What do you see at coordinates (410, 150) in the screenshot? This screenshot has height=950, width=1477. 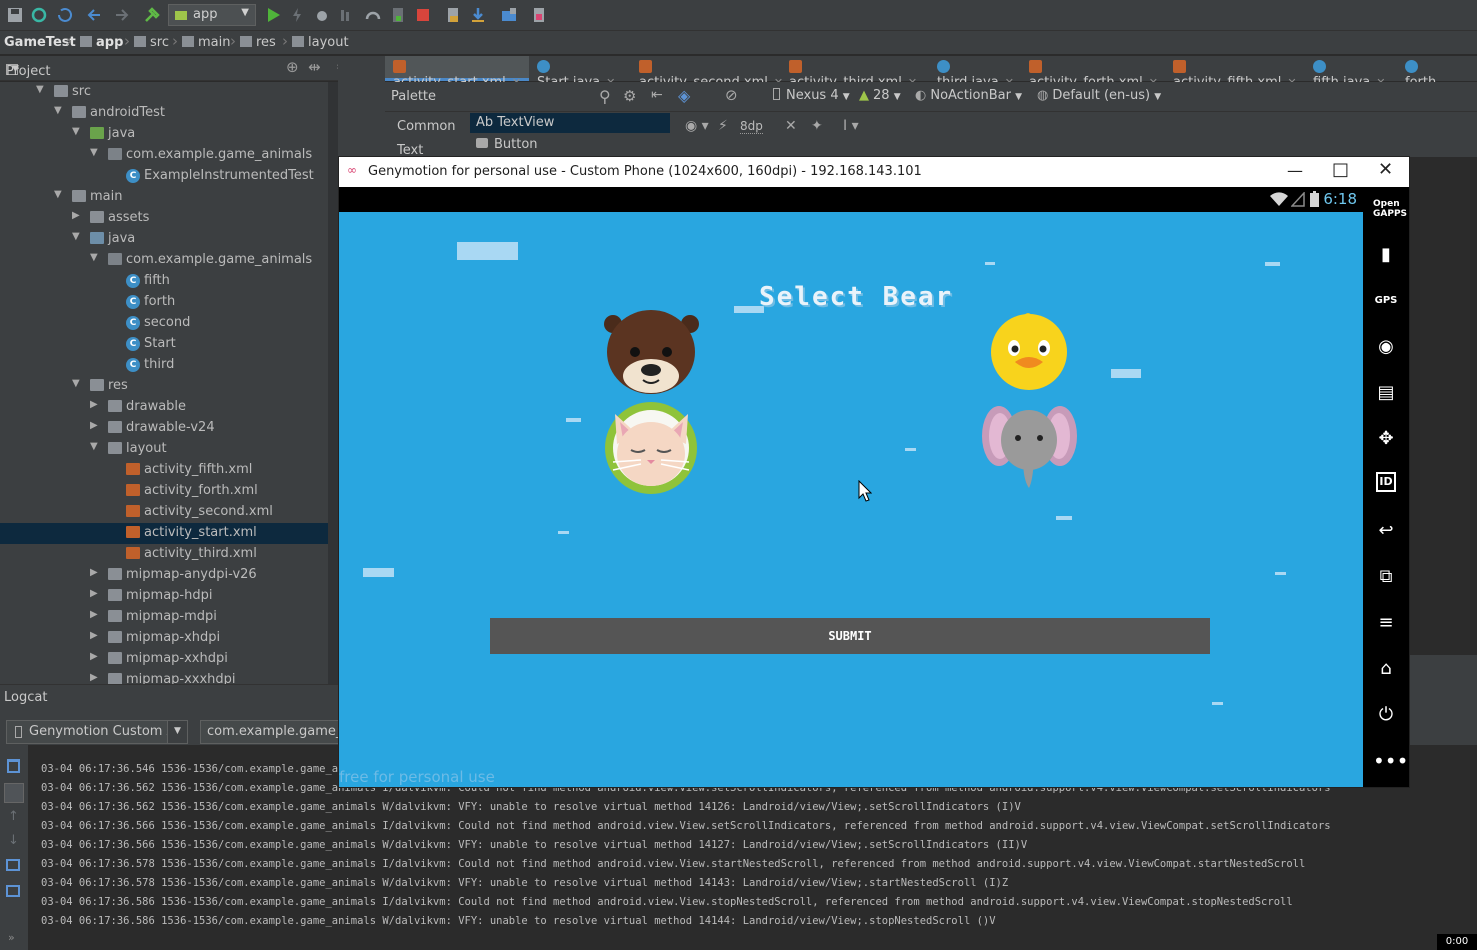 I see `palette-category-text: Text` at bounding box center [410, 150].